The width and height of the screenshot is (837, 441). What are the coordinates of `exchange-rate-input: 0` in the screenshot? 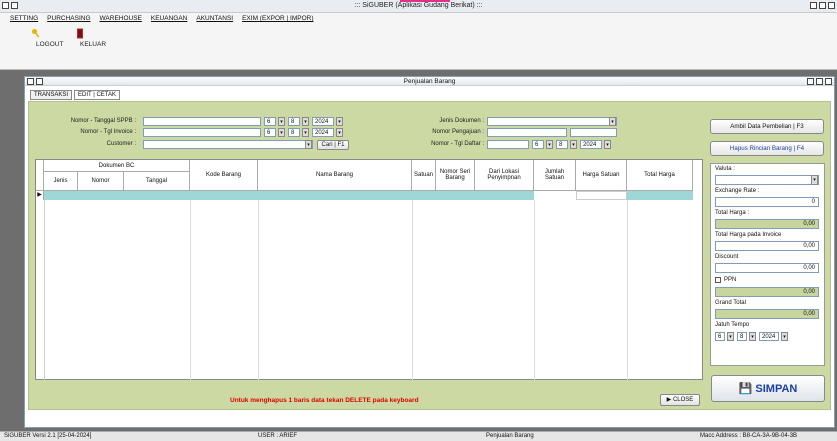 It's located at (767, 202).